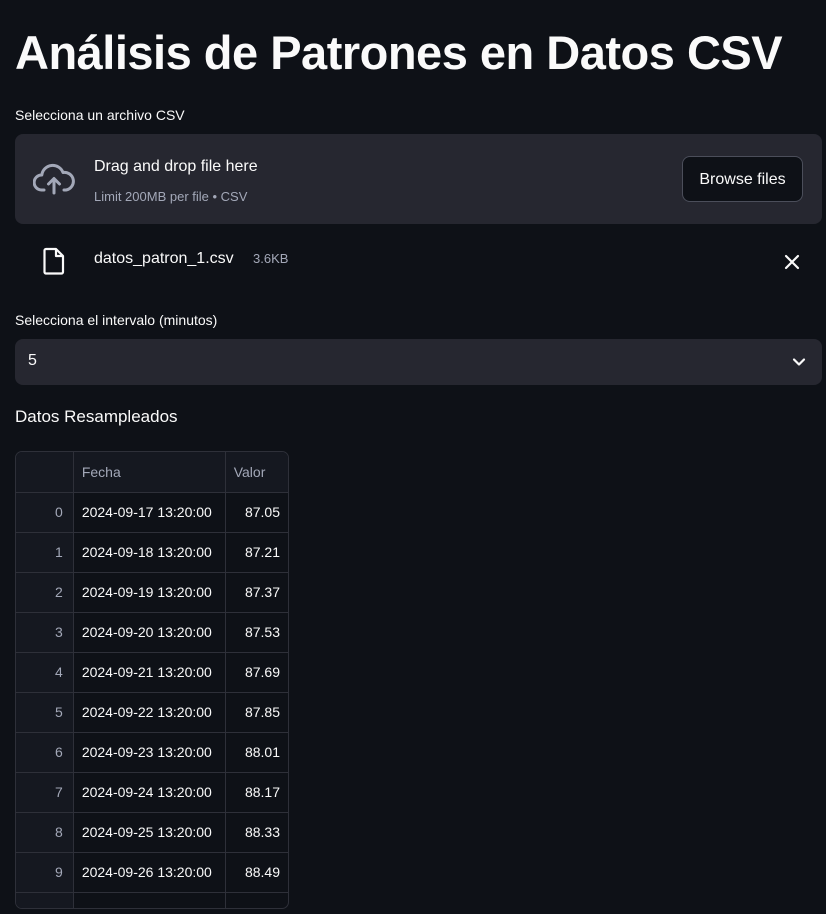 This screenshot has height=914, width=826. I want to click on fecha-cell: 2024-09-24 13:20:00, so click(149, 792).